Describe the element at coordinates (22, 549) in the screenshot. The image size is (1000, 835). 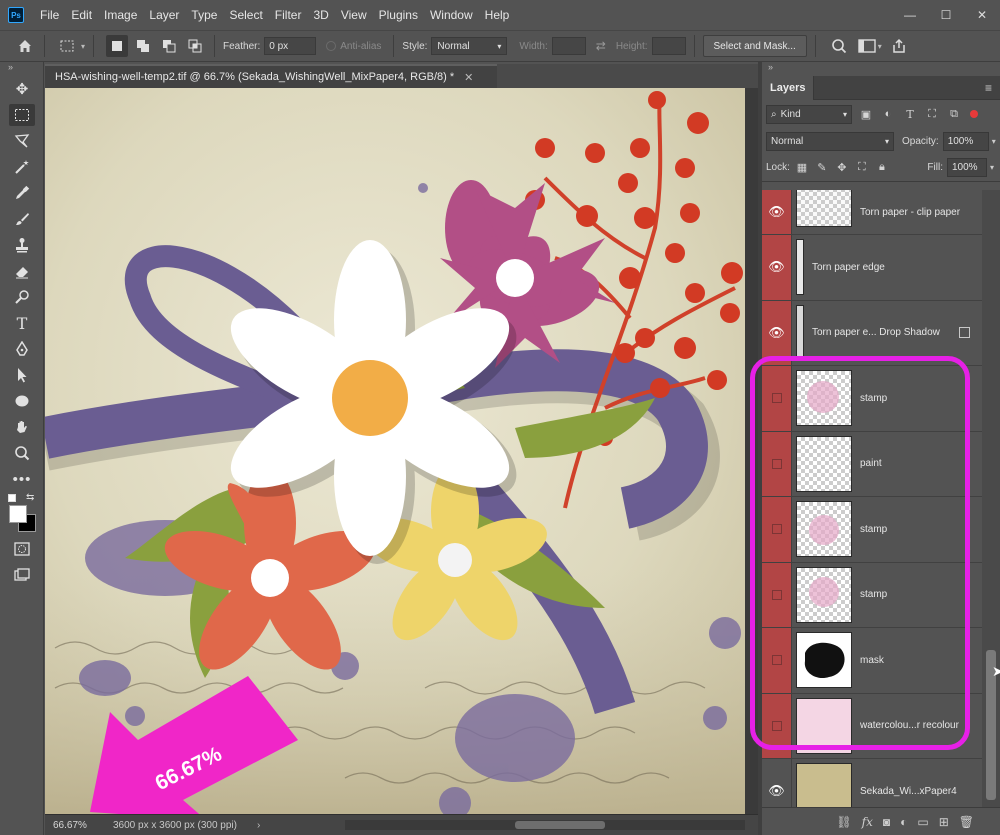
I see `quick-mask-icon` at that location.